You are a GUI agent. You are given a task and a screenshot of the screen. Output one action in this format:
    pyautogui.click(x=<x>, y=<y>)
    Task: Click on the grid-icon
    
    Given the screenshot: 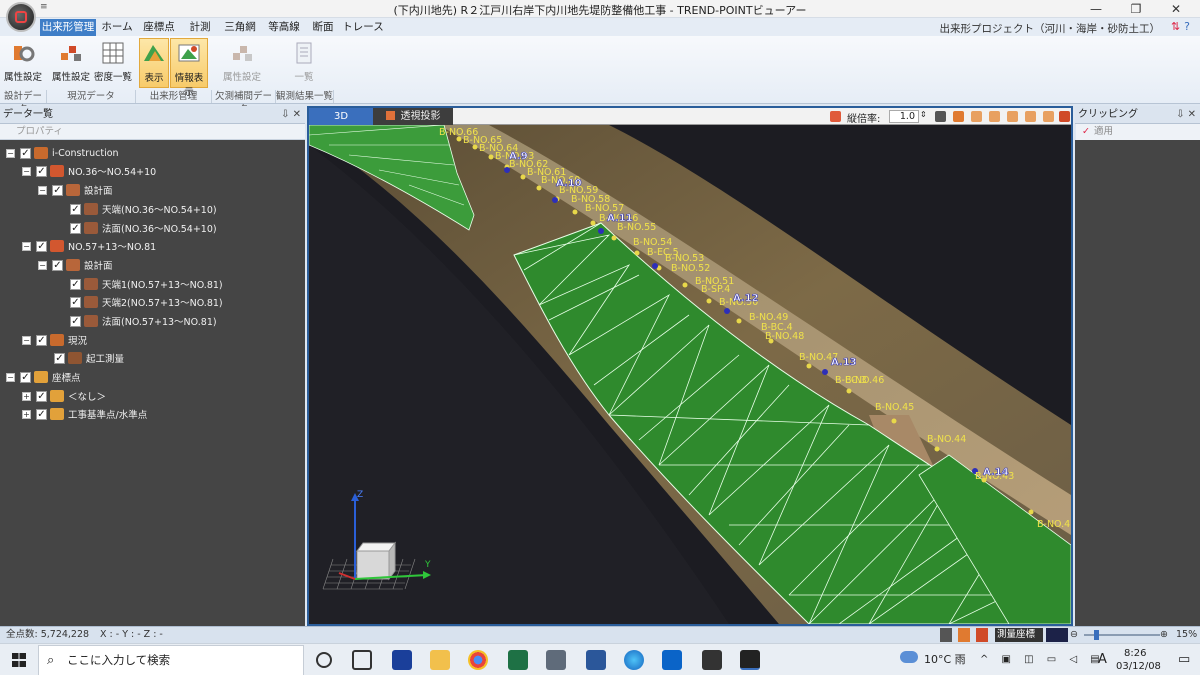 What is the action you would take?
    pyautogui.click(x=113, y=53)
    